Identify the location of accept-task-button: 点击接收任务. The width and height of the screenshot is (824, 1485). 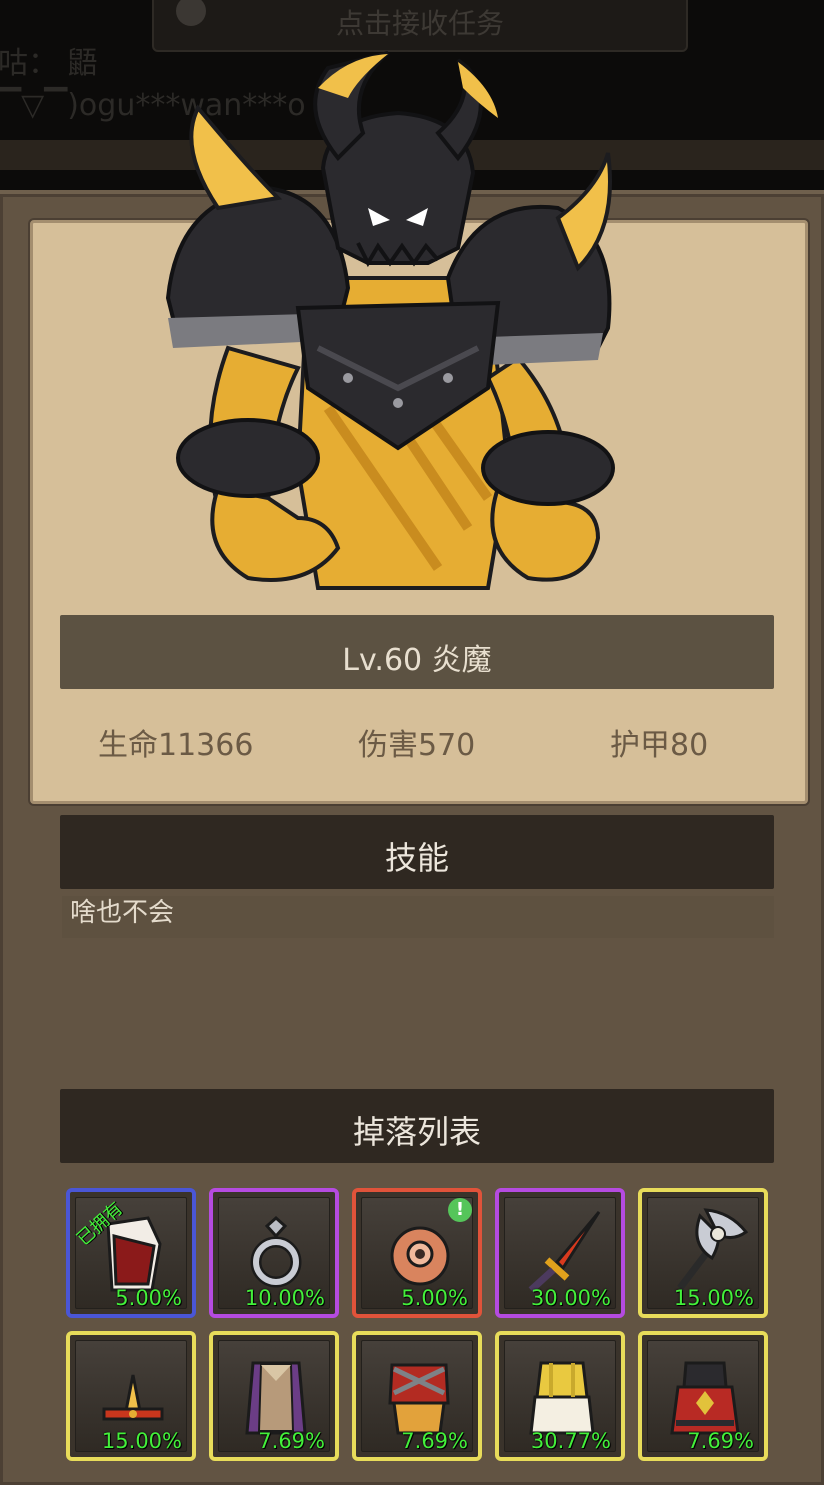
(420, 26).